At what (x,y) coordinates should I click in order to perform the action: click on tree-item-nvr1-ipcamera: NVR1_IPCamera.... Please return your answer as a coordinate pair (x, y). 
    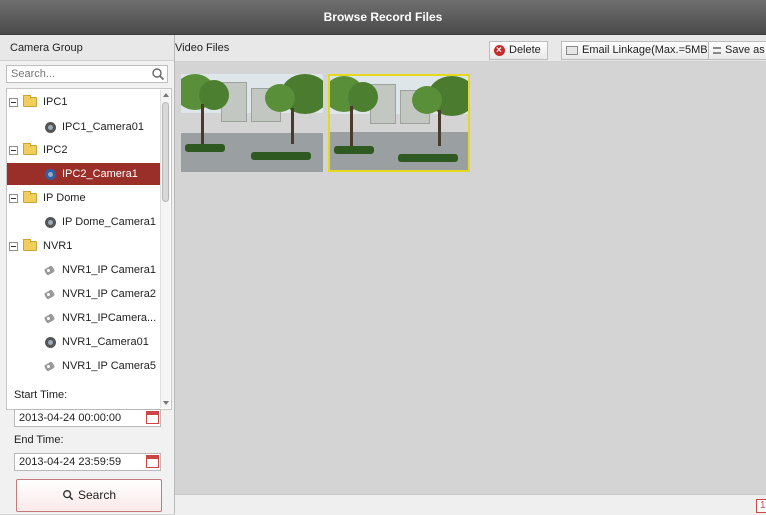
    Looking at the image, I should click on (105, 318).